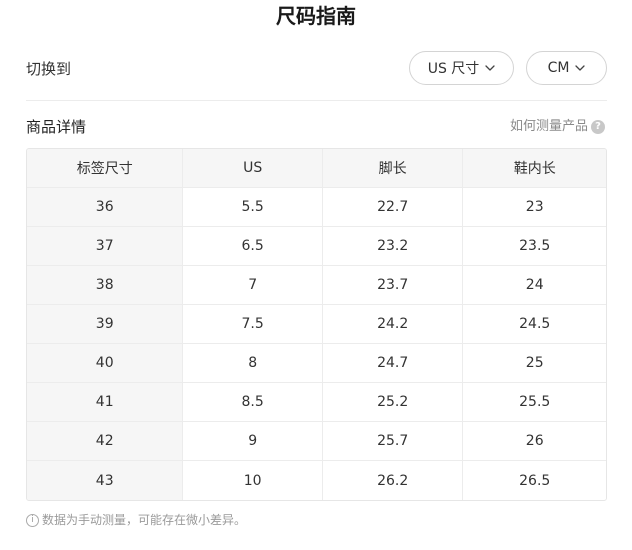 The height and width of the screenshot is (550, 632). What do you see at coordinates (253, 285) in the screenshot?
I see `cell-us: 7` at bounding box center [253, 285].